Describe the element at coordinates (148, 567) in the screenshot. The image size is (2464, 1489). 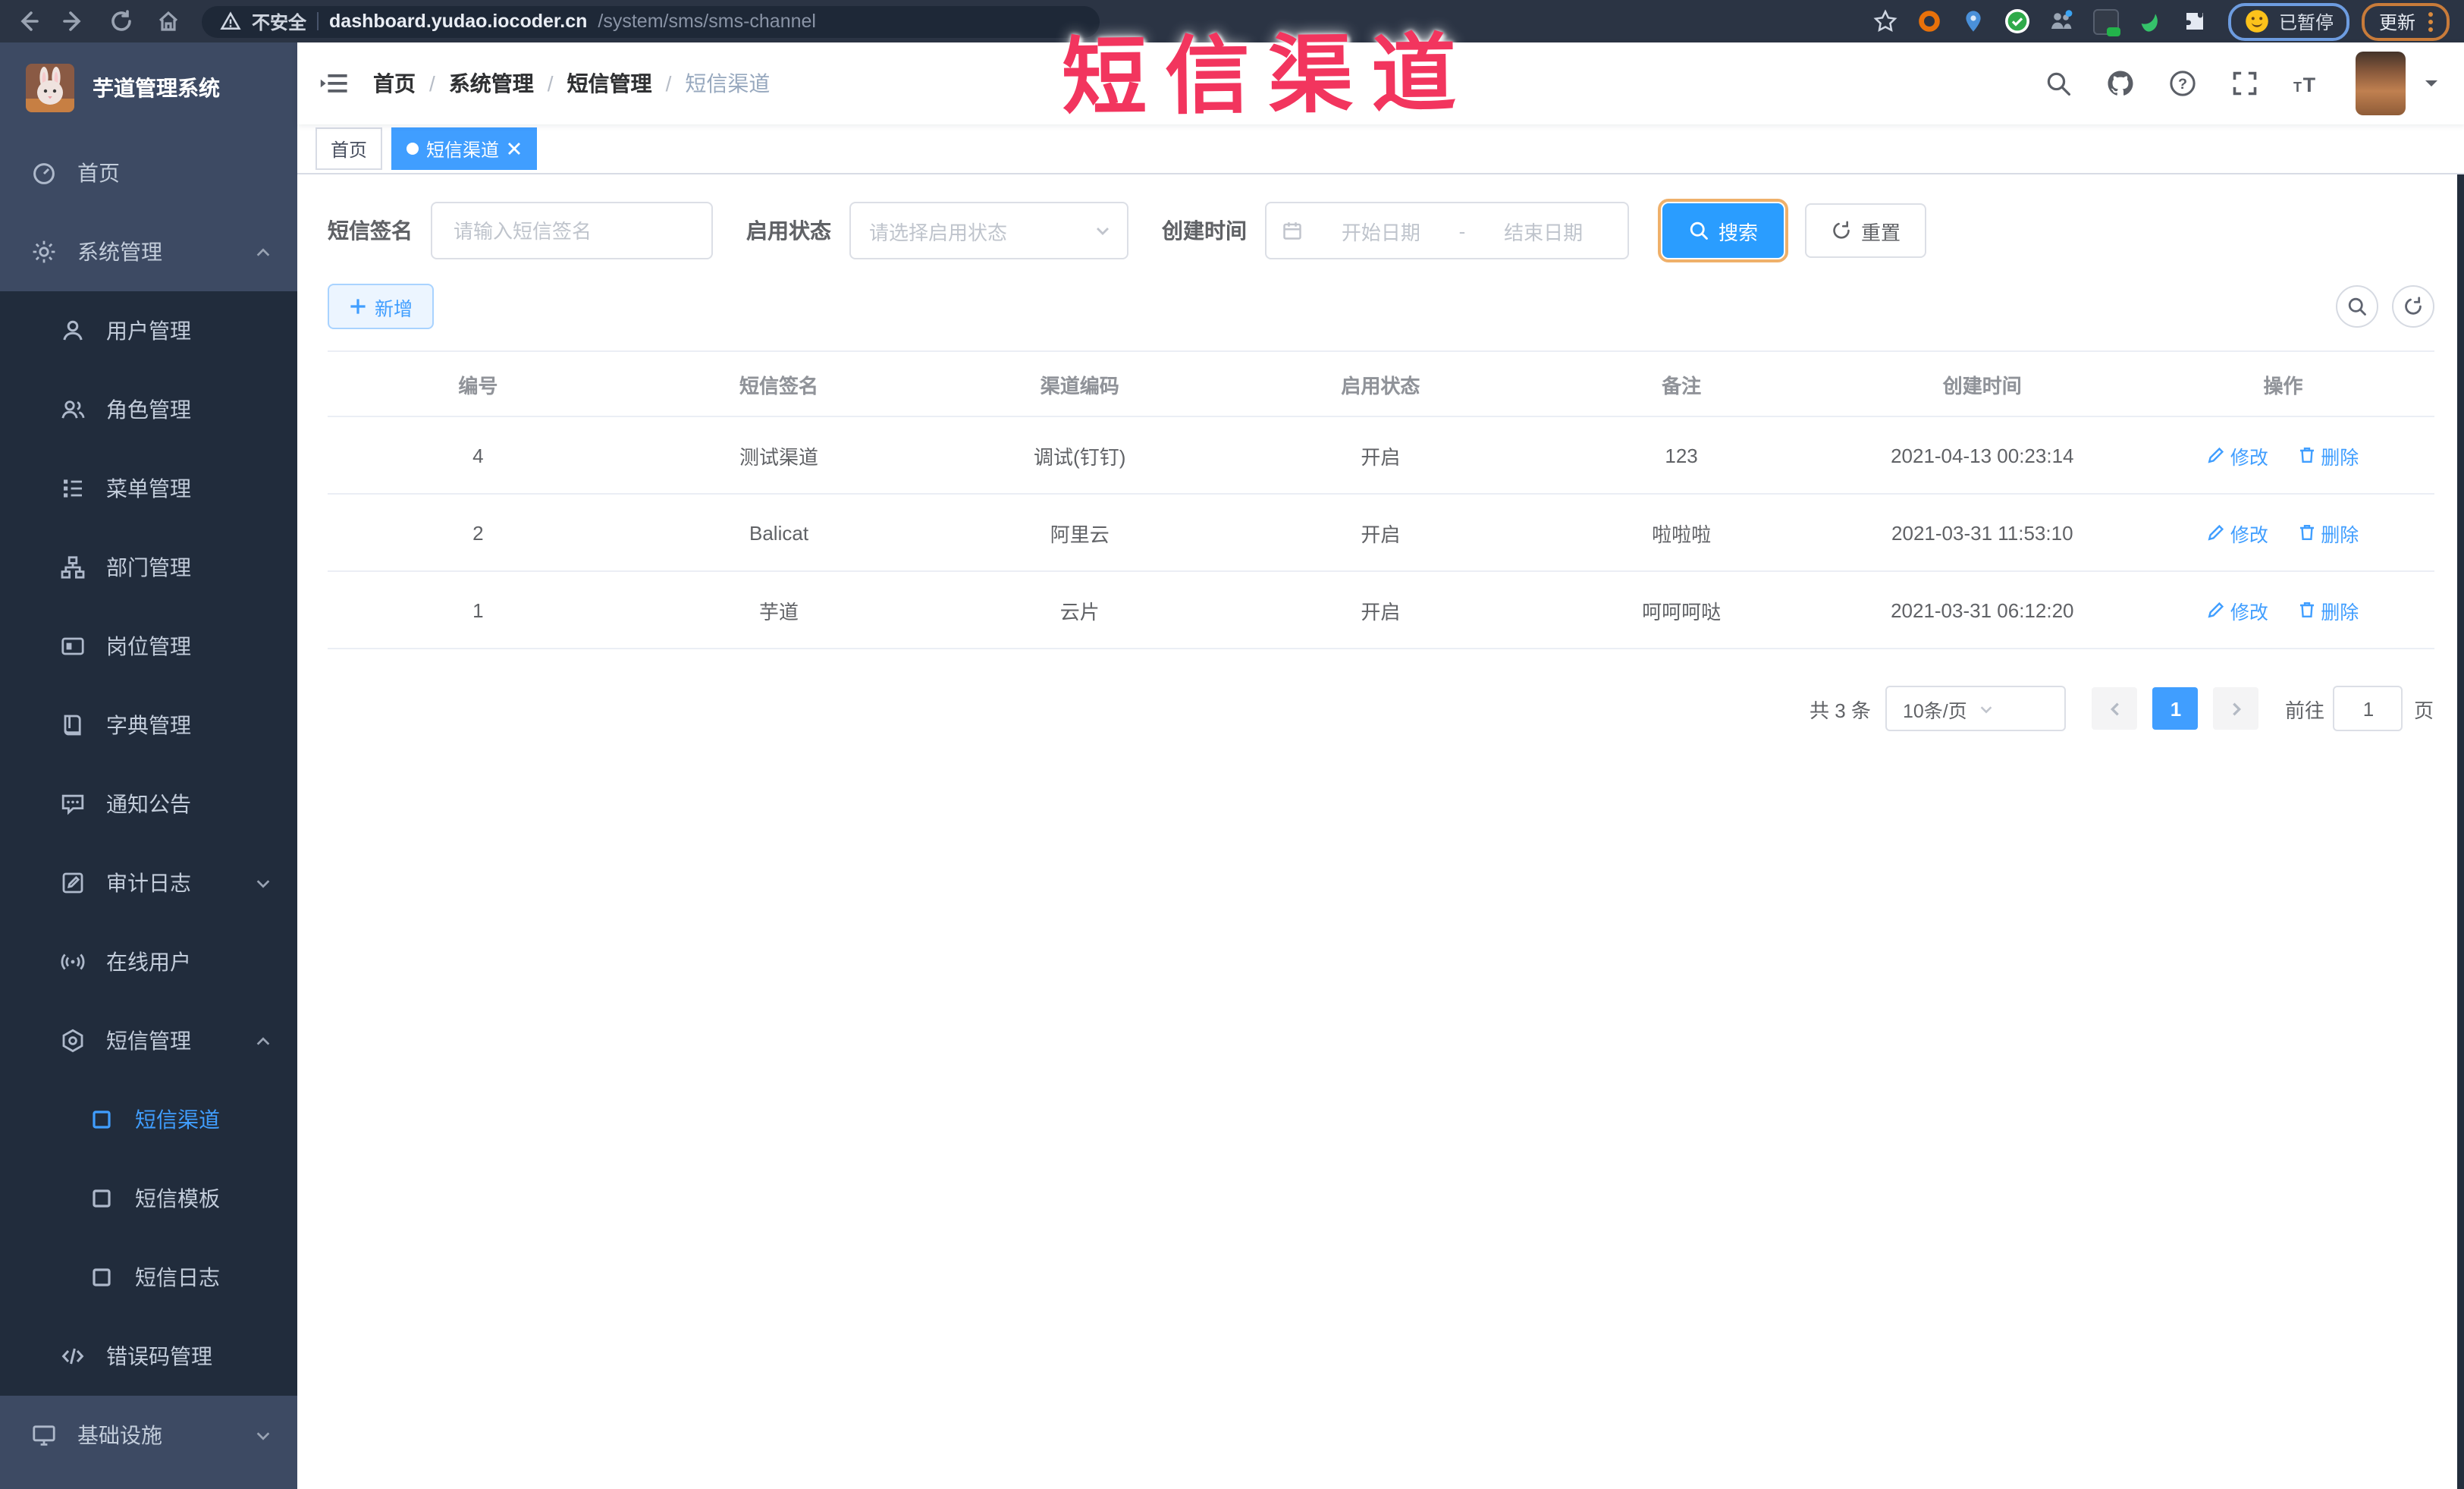
I see `sidebar-item-depts: 部门管理` at that location.